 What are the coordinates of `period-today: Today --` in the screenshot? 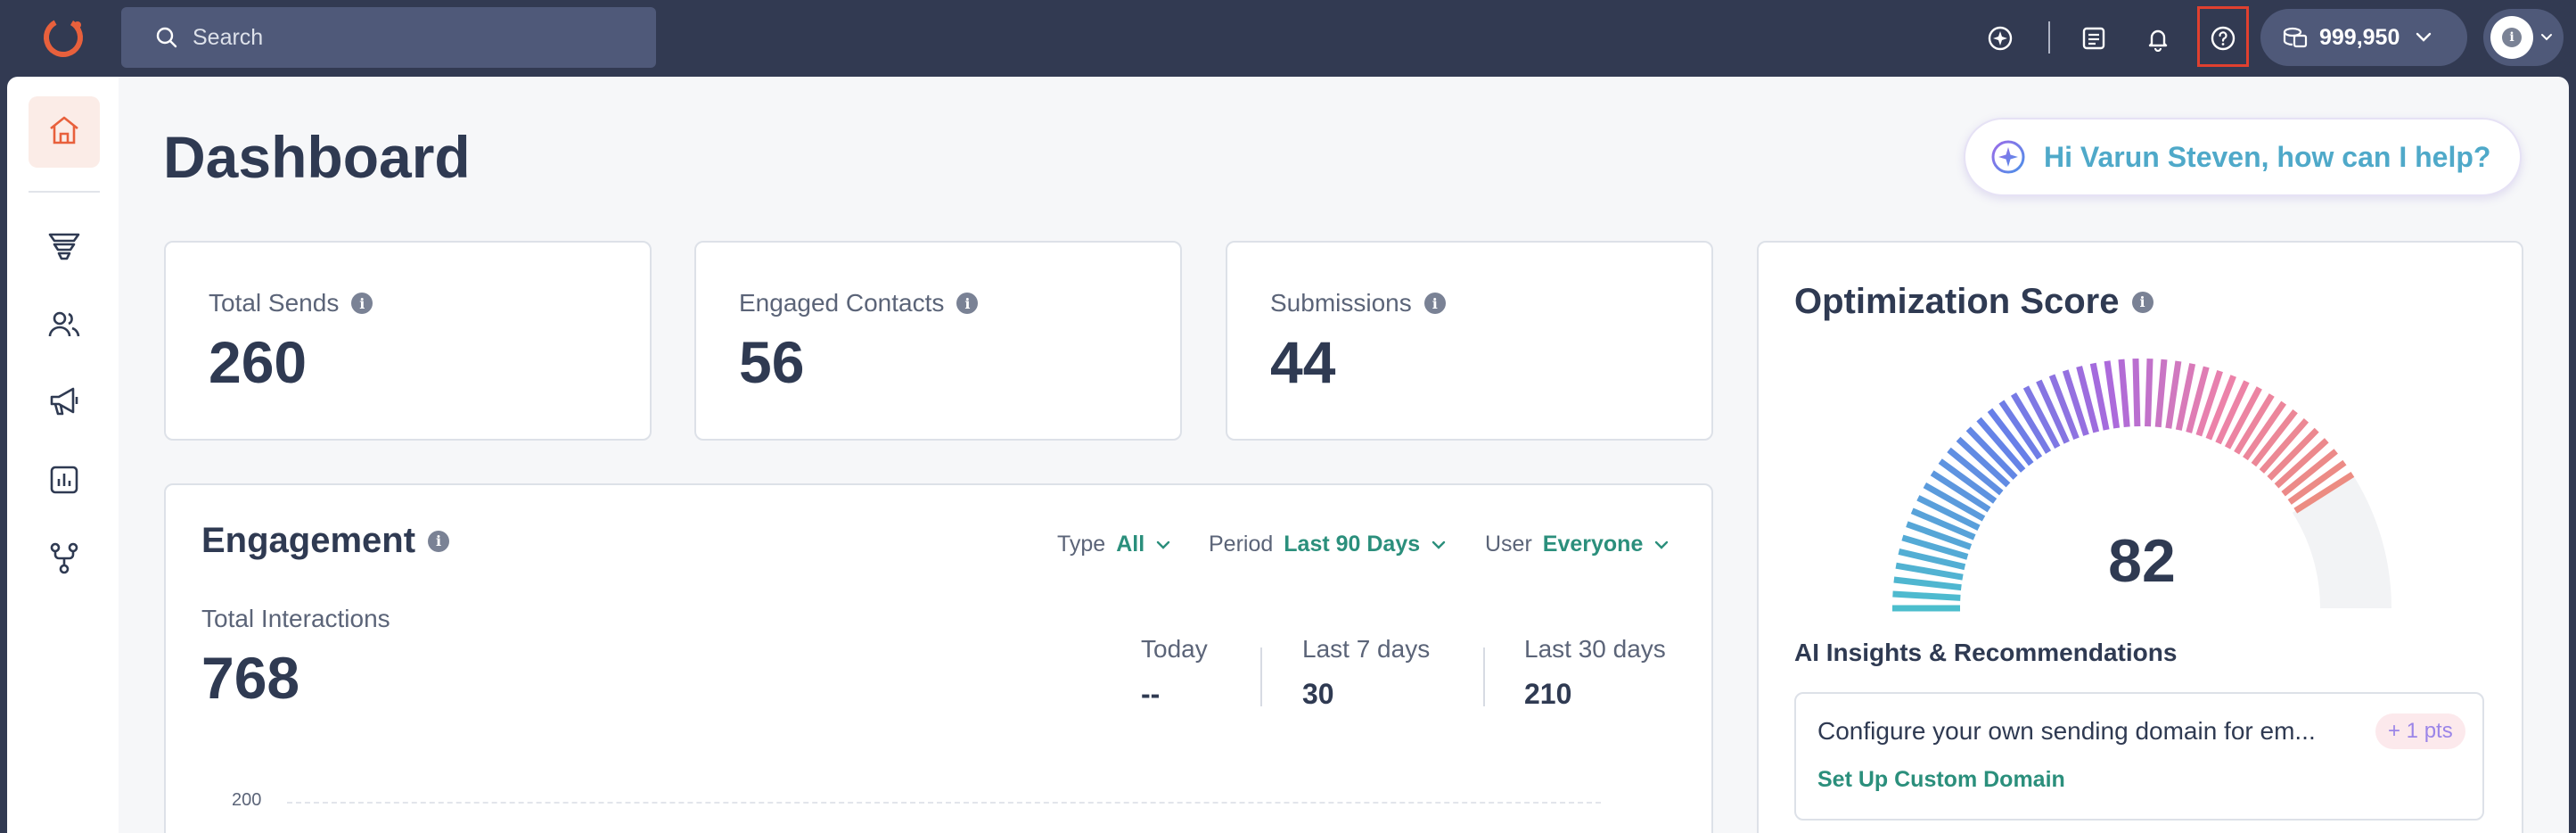 It's located at (1174, 673).